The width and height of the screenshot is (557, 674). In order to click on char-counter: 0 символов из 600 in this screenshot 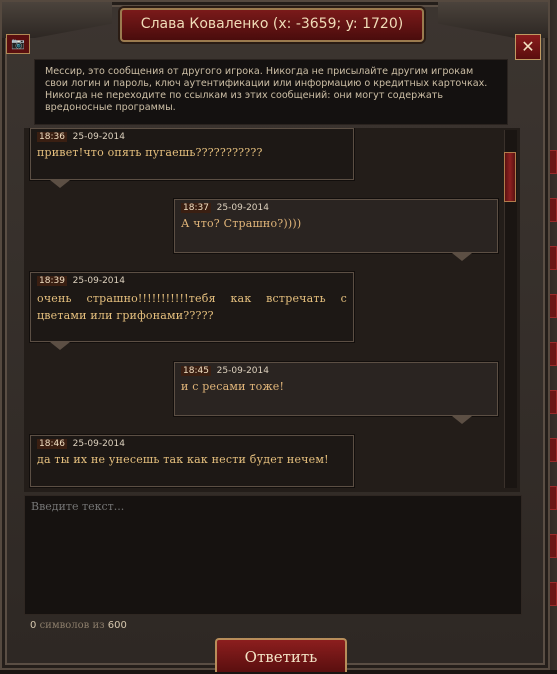, I will do `click(78, 625)`.